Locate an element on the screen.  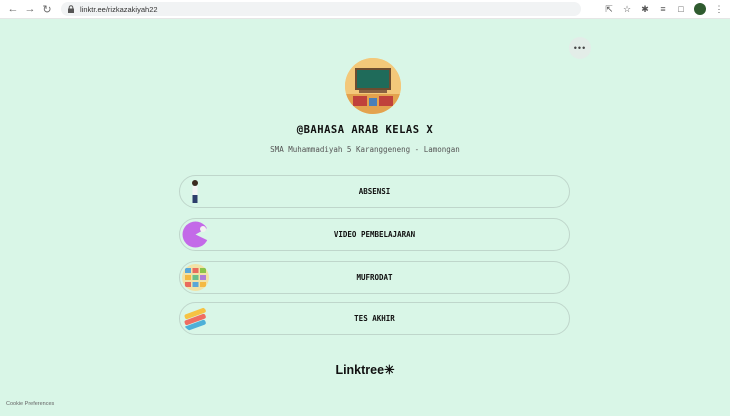
address-bar: linktr.ee/rizkazakiyah22 is located at coordinates (321, 9).